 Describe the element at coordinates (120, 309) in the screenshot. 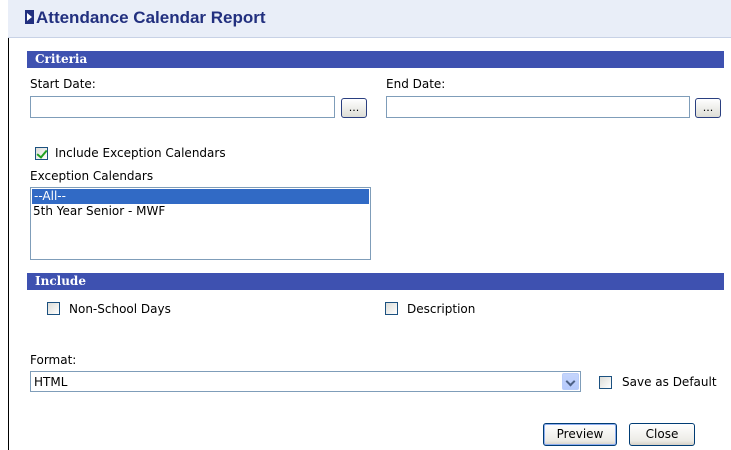

I see `non-school-days-label: Non-School Days` at that location.